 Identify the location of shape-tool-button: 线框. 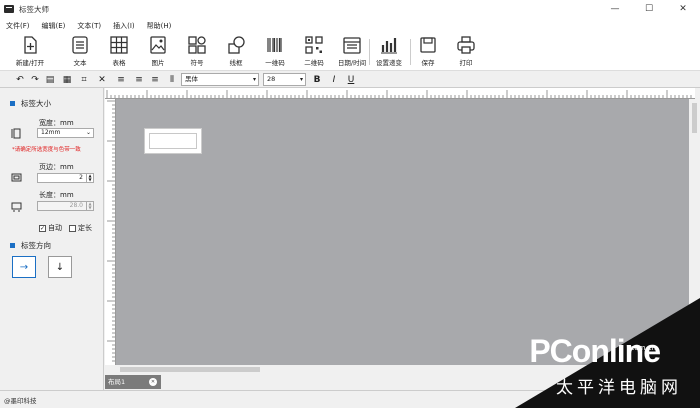
(236, 51).